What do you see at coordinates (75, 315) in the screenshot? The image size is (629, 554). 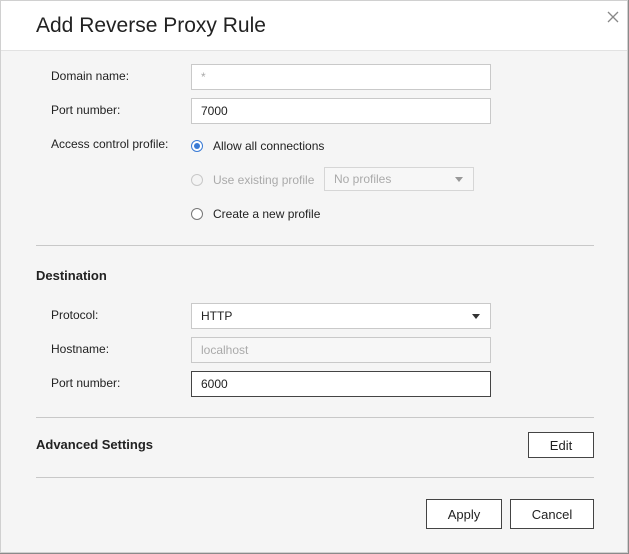 I see `protocol-label: Protocol:` at bounding box center [75, 315].